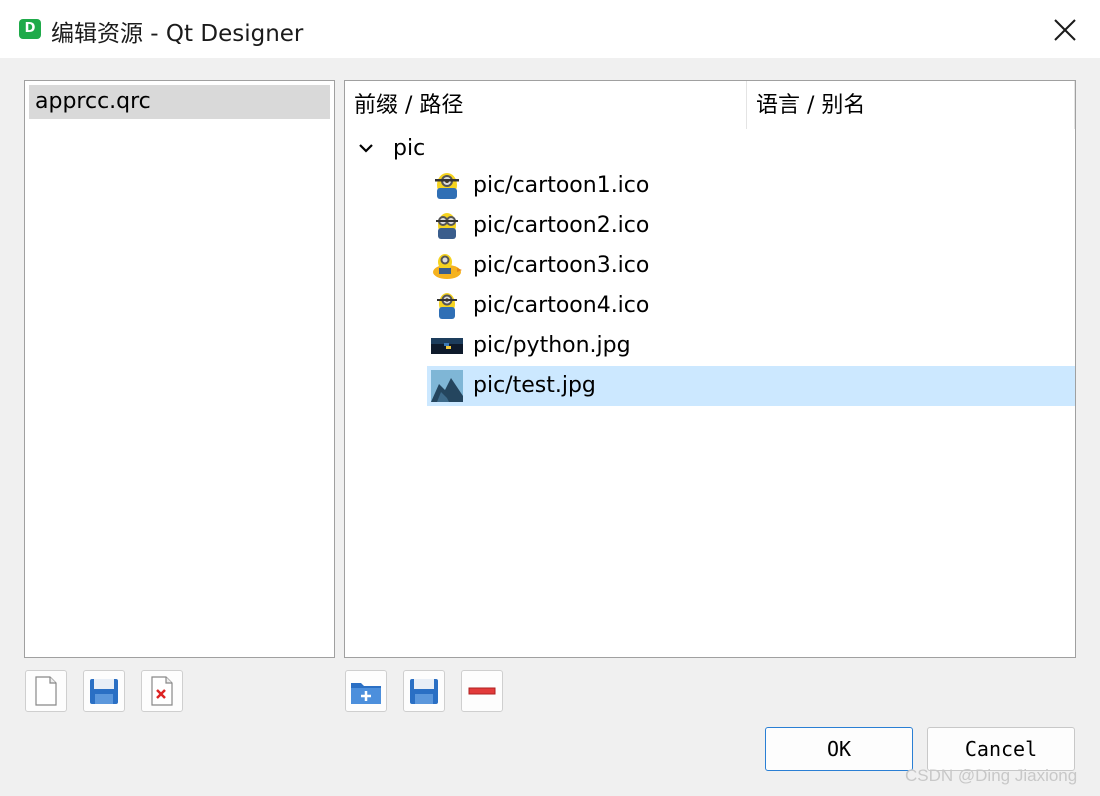 This screenshot has width=1100, height=796. I want to click on add-prefix-button, so click(366, 691).